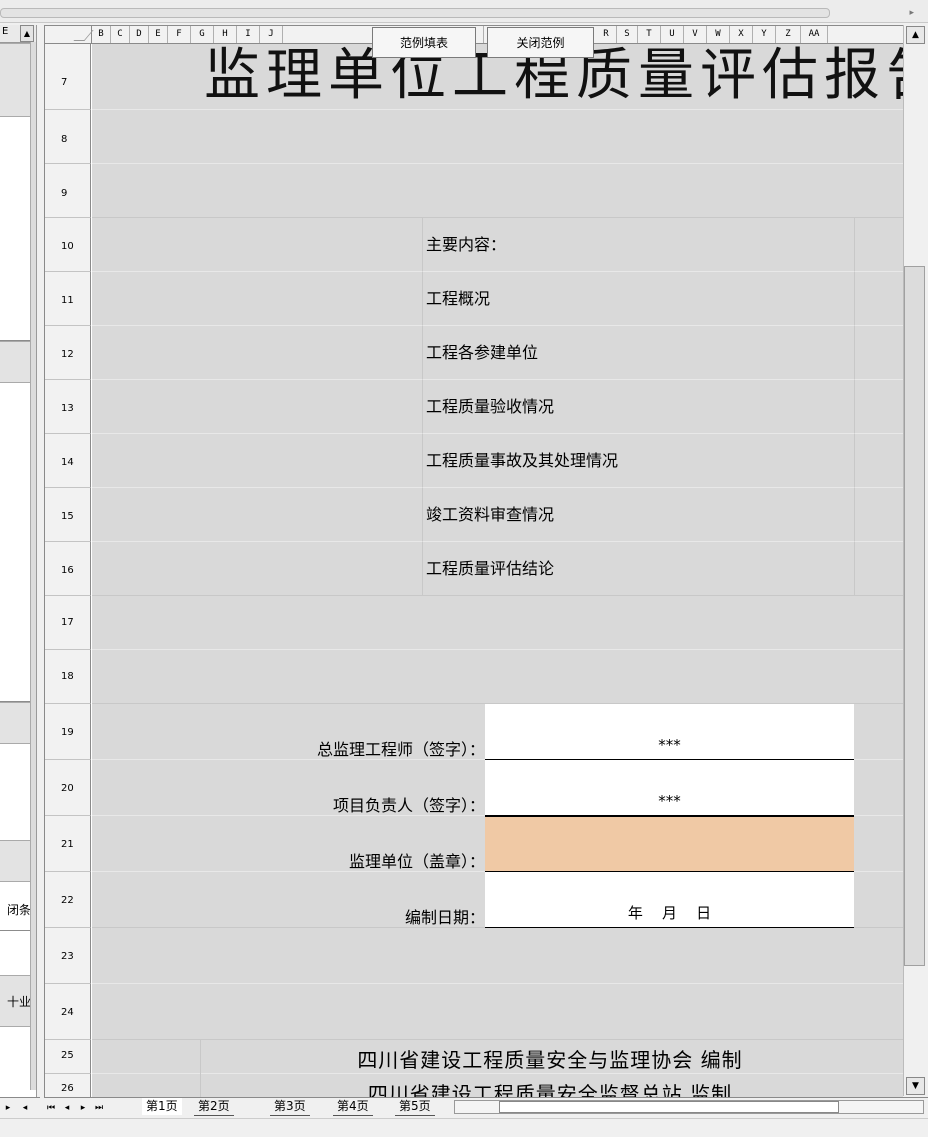 This screenshot has width=928, height=1137. I want to click on table-row: 20 项目负责人（签字）： ***, so click(474, 788).